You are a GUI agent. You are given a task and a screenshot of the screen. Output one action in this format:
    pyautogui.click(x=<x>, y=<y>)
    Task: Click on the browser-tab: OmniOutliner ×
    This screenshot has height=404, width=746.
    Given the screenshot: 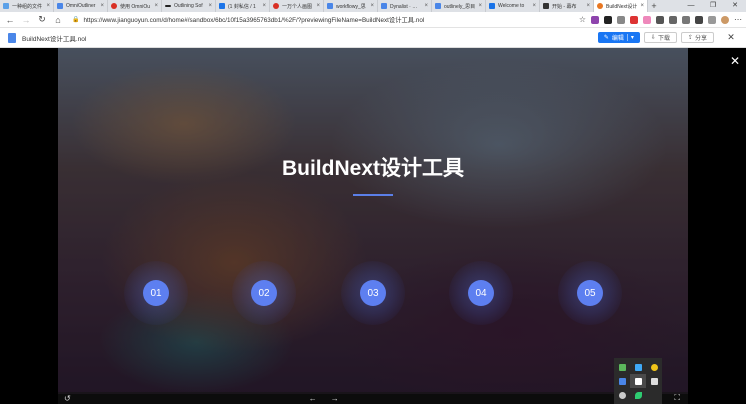 What is the action you would take?
    pyautogui.click(x=81, y=6)
    